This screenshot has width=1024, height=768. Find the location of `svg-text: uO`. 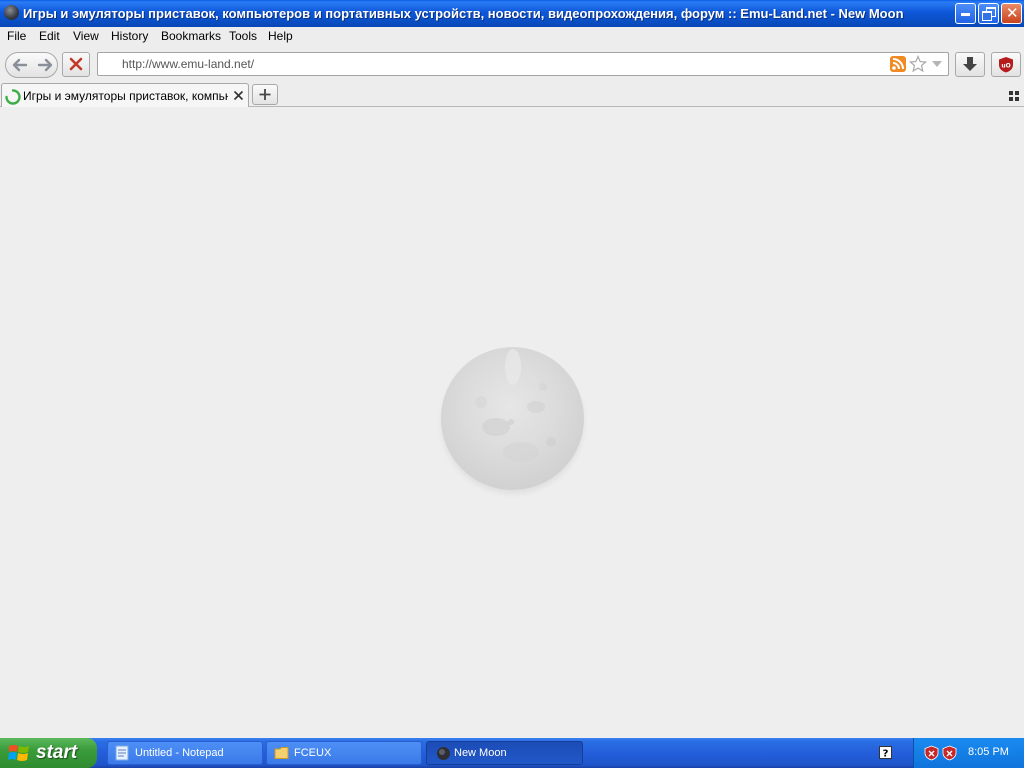

svg-text: uO is located at coordinates (1005, 66).